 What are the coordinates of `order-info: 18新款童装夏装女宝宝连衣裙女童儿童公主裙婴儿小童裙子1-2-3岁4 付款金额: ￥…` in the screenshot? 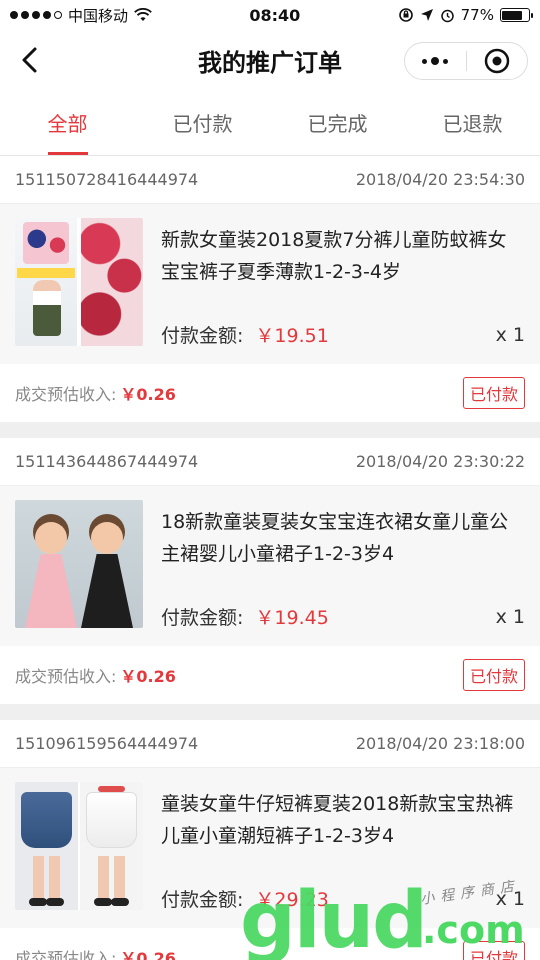 It's located at (343, 566).